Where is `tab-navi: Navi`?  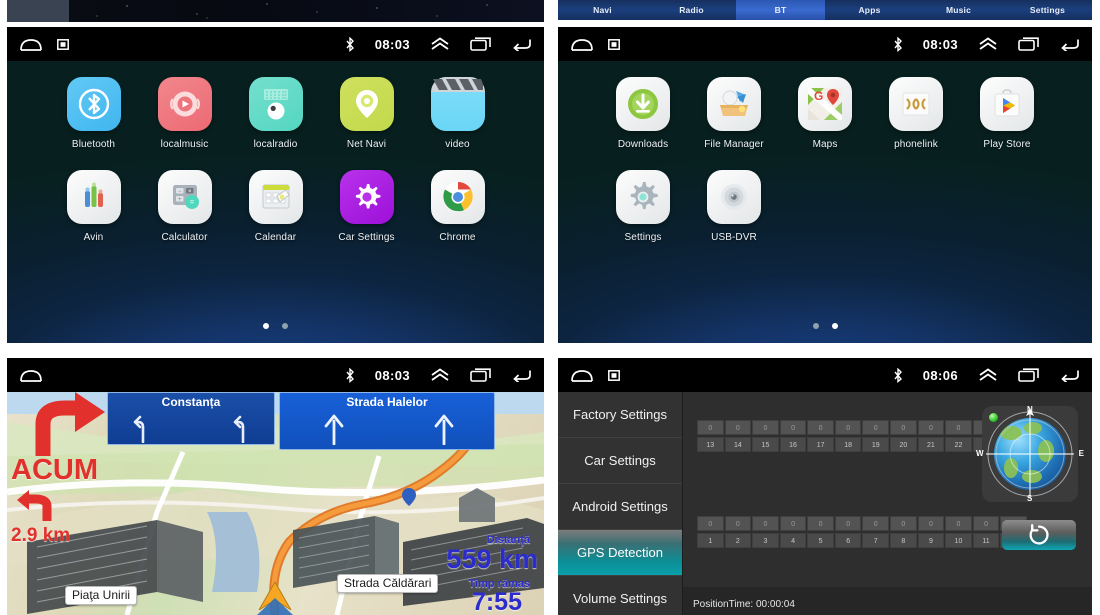 tab-navi: Navi is located at coordinates (602, 10).